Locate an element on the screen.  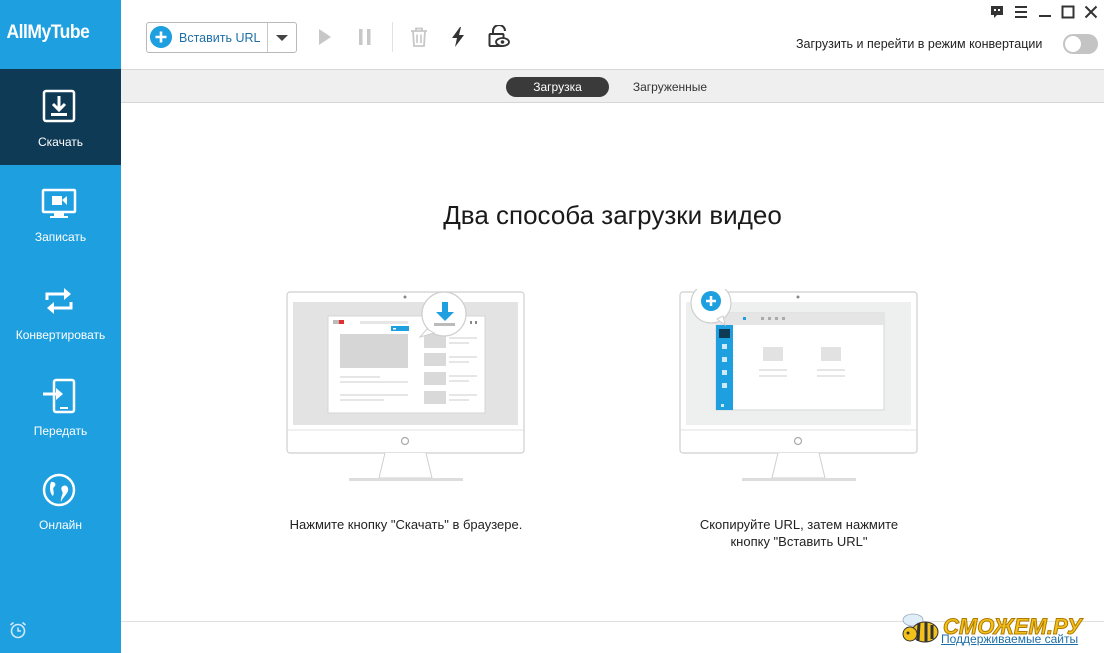
toggle-knob is located at coordinates (1073, 44).